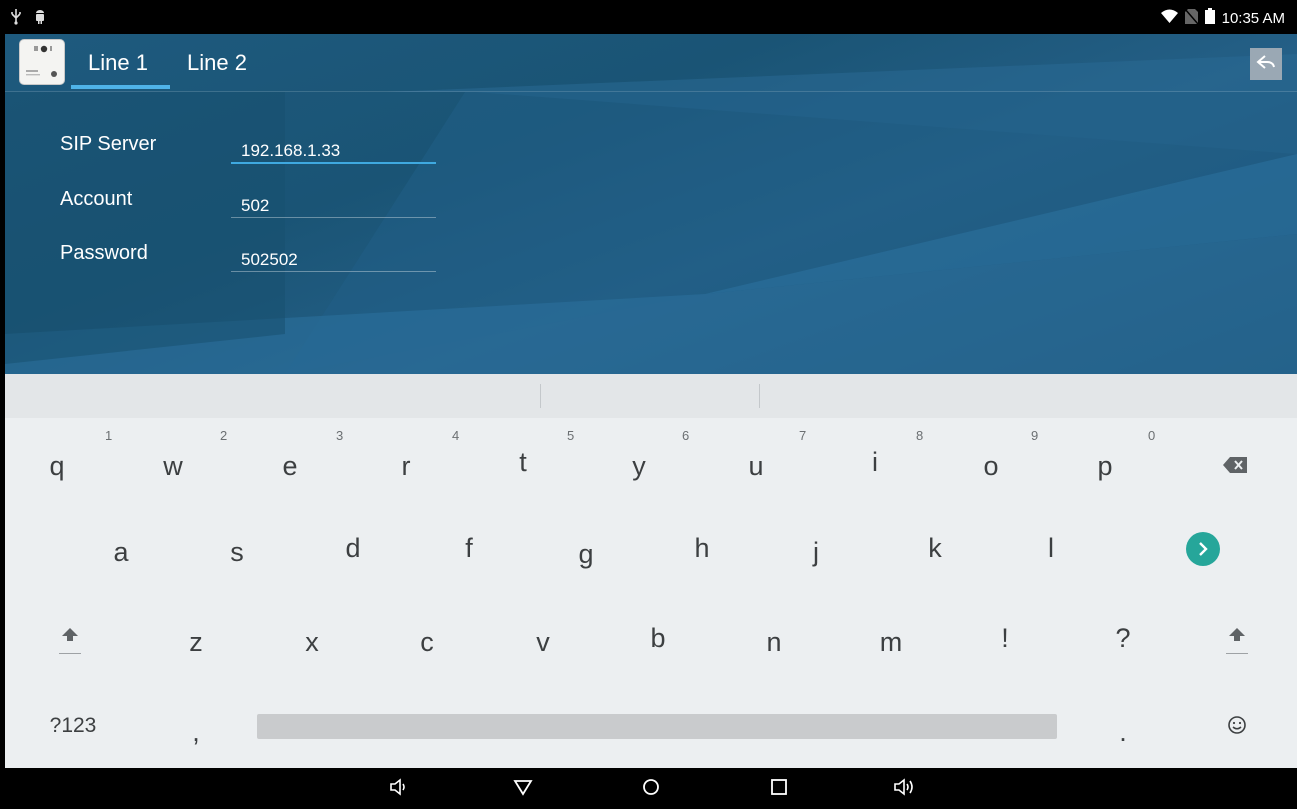 The image size is (1297, 809). Describe the element at coordinates (891, 642) in the screenshot. I see `key-m: m` at that location.